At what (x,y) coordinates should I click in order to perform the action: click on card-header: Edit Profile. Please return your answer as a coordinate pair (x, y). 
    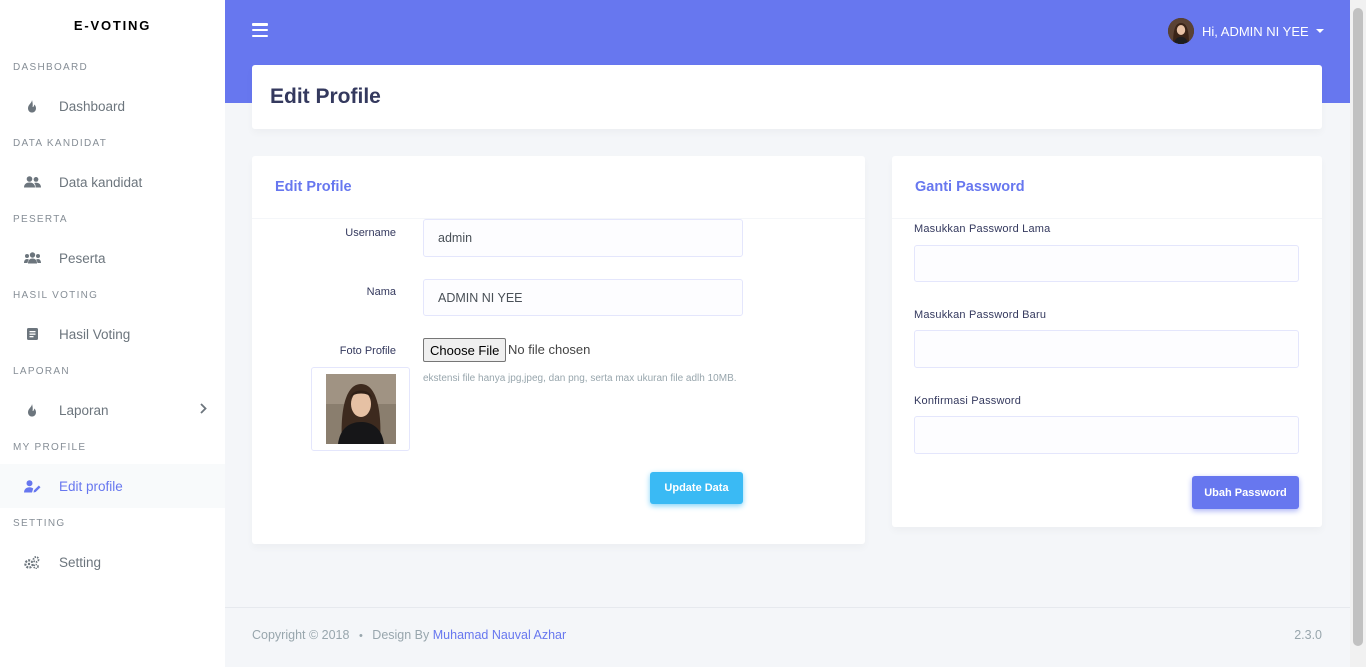
    Looking at the image, I should click on (558, 187).